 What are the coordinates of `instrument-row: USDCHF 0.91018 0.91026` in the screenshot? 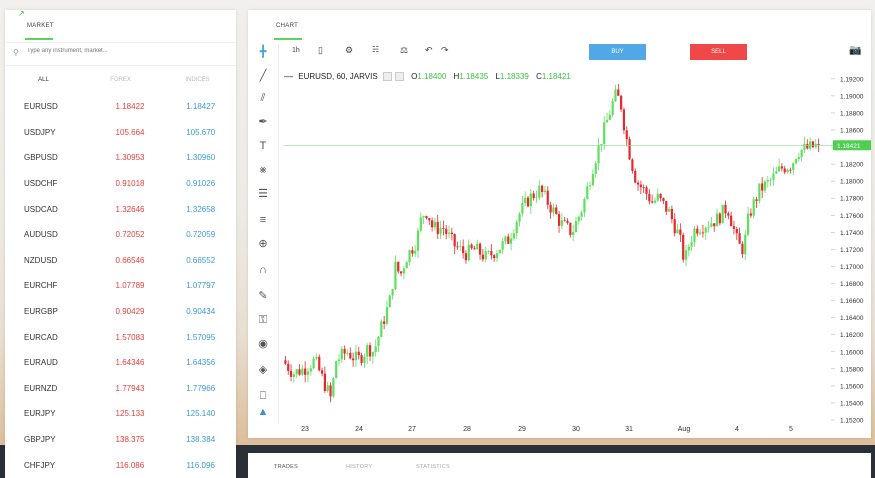 It's located at (120, 184).